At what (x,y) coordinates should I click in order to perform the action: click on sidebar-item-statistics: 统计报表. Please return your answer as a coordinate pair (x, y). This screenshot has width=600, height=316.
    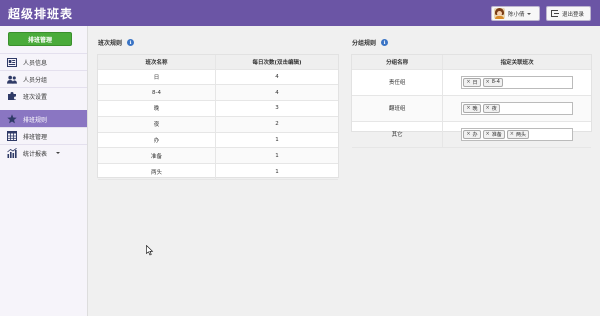
    Looking at the image, I should click on (43, 152).